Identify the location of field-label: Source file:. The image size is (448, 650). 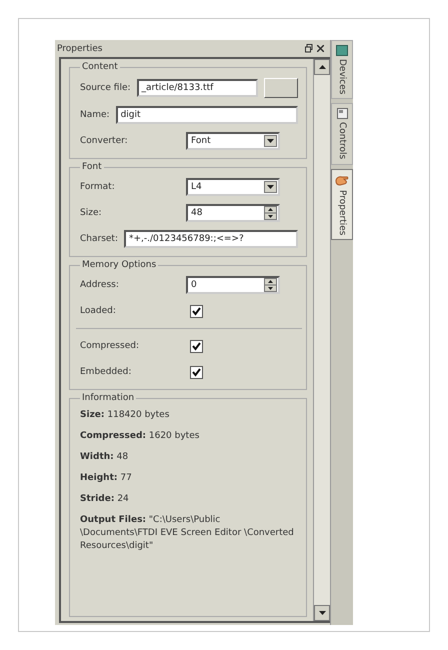
(105, 88).